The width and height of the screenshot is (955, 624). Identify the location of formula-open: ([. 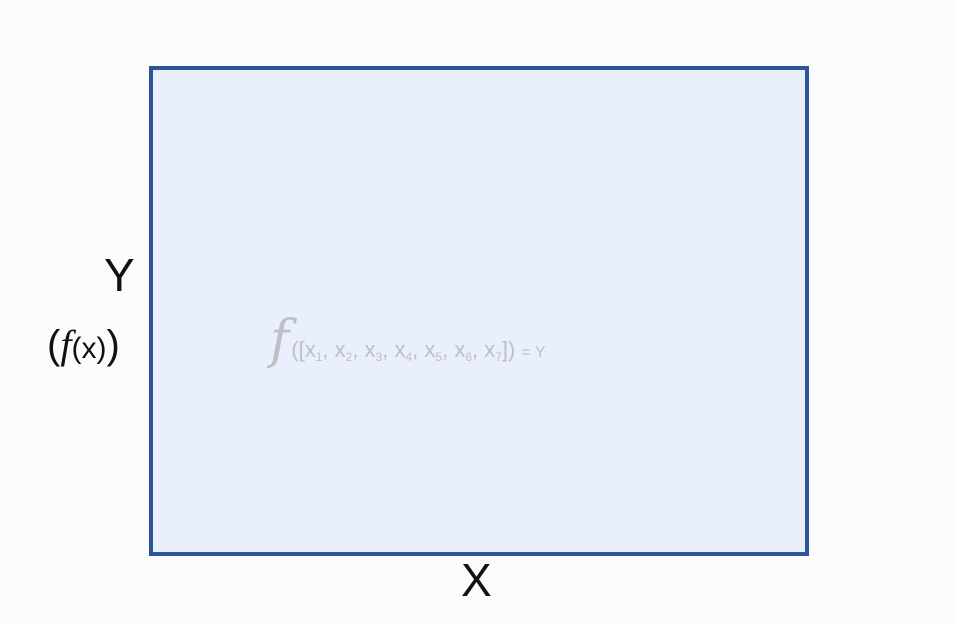
(298, 349).